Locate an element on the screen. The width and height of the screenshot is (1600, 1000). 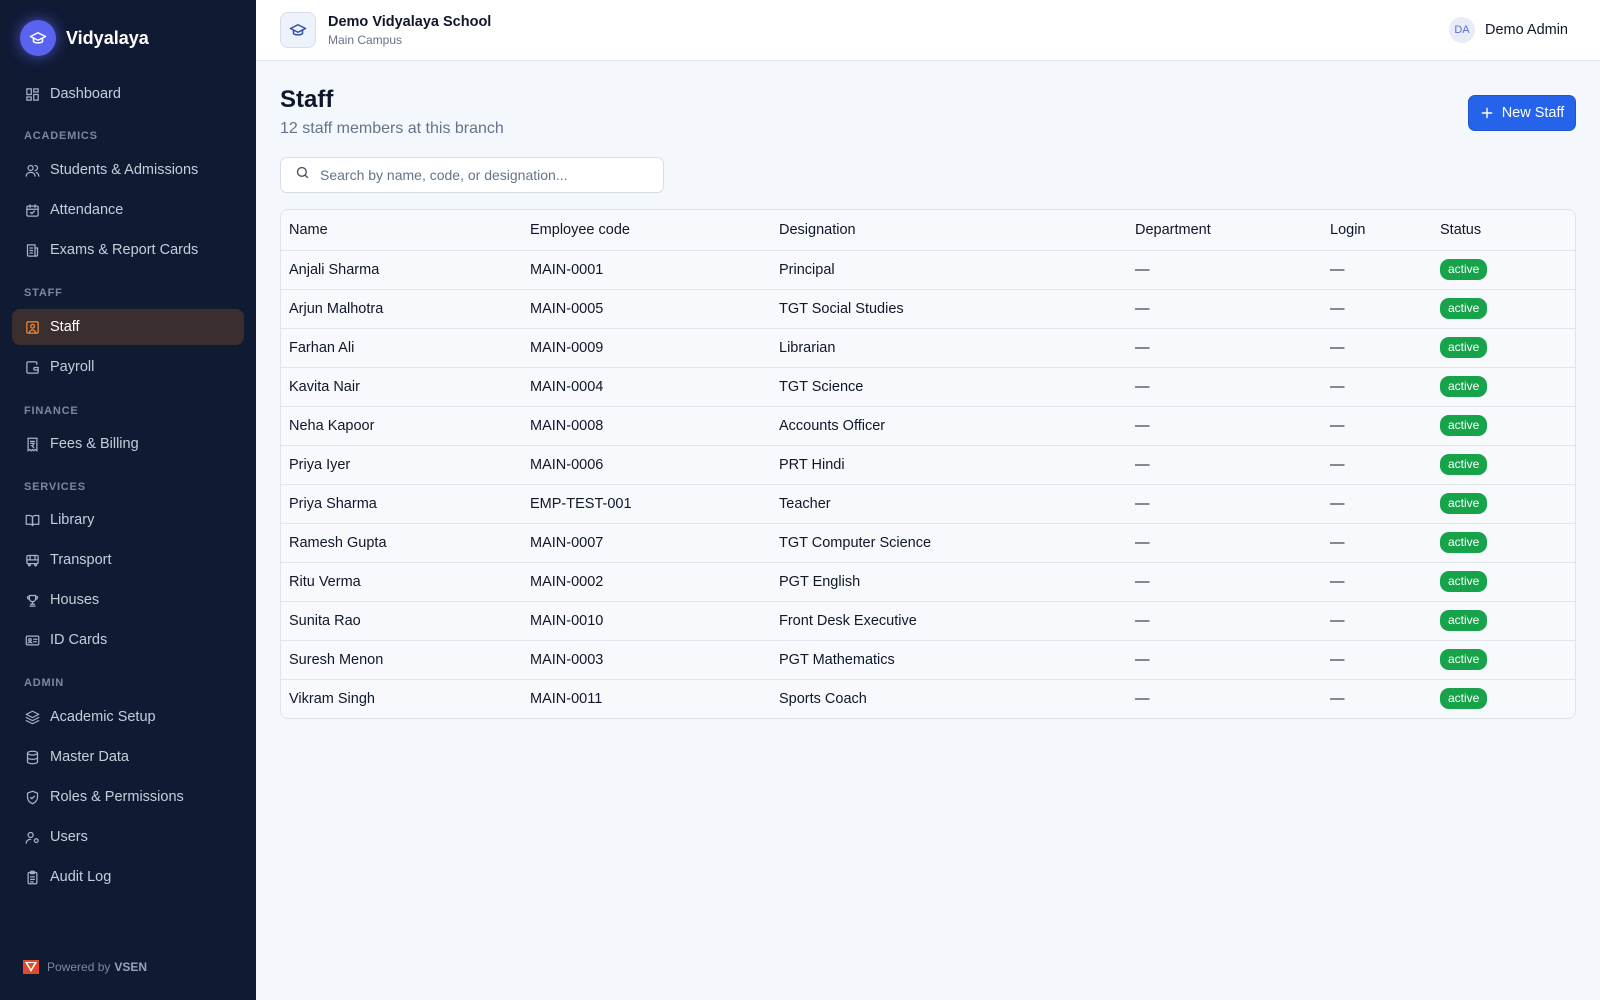
id-card-icon is located at coordinates (32, 640).